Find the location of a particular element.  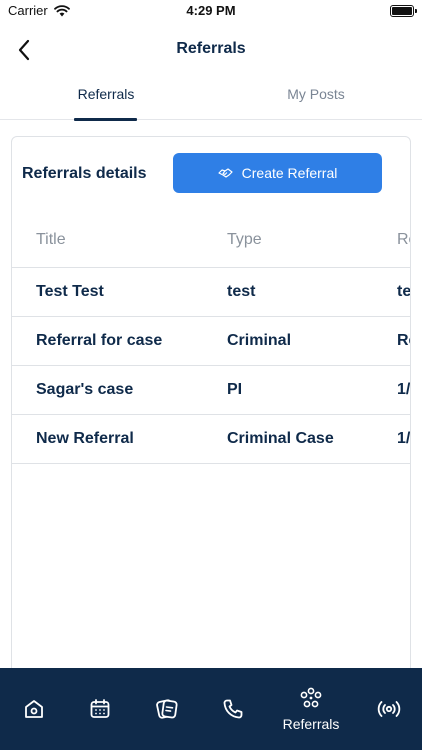

status-bar: Carrier 4:29 PM is located at coordinates (211, 12).